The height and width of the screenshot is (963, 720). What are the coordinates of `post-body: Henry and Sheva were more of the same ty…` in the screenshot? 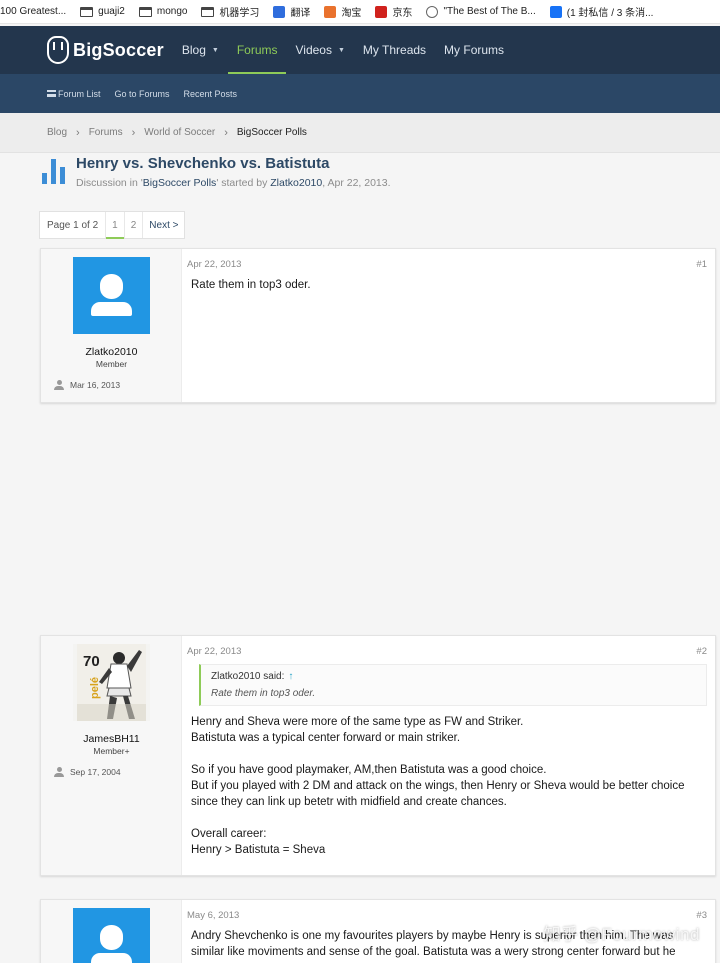 It's located at (441, 786).